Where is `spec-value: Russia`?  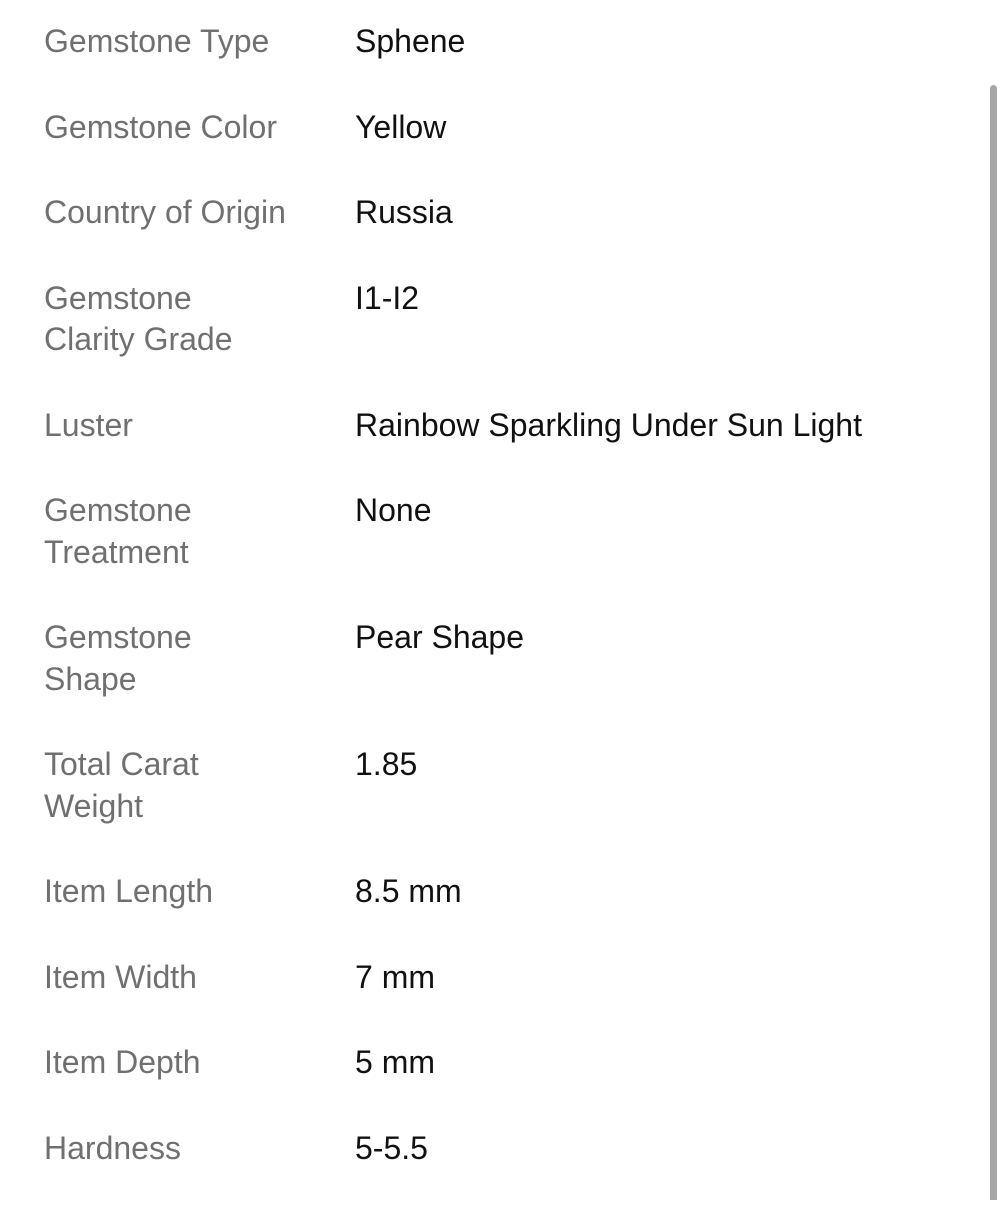 spec-value: Russia is located at coordinates (404, 212).